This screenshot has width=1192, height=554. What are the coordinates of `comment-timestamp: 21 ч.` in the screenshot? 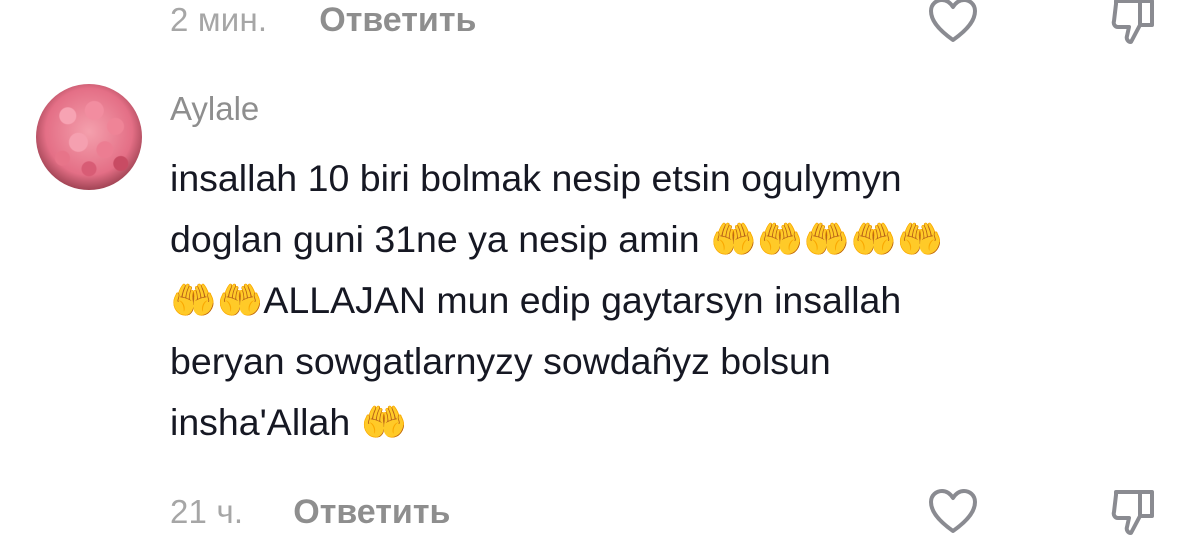 It's located at (207, 511).